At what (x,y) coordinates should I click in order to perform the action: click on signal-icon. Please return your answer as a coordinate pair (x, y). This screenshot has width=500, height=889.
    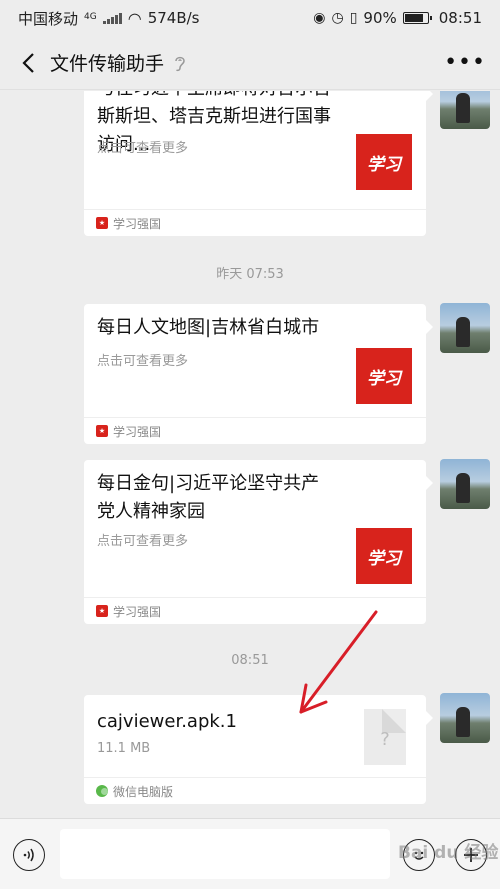
    Looking at the image, I should click on (112, 18).